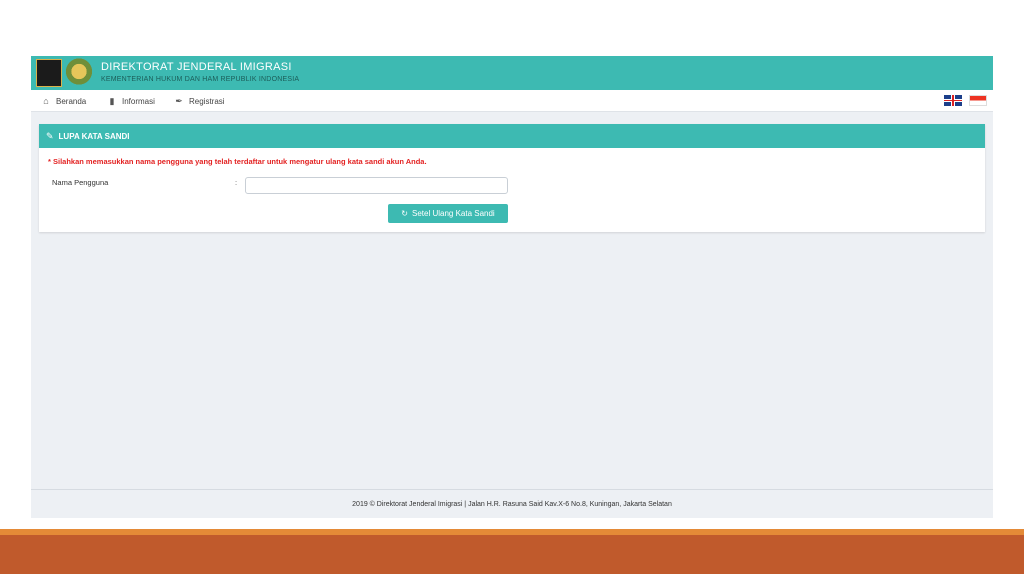 This screenshot has width=1024, height=574. Describe the element at coordinates (978, 100) in the screenshot. I see `indonesia-flag-icon` at that location.